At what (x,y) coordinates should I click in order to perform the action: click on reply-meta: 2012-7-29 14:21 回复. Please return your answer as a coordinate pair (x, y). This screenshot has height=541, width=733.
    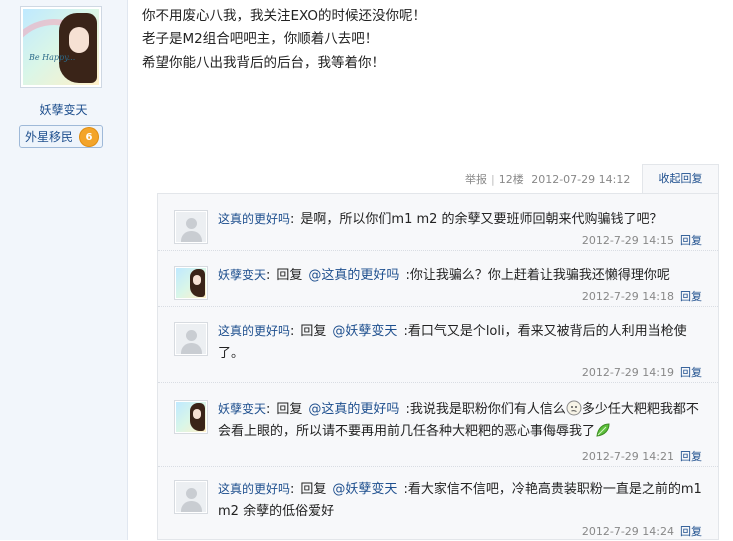
    Looking at the image, I should click on (642, 456).